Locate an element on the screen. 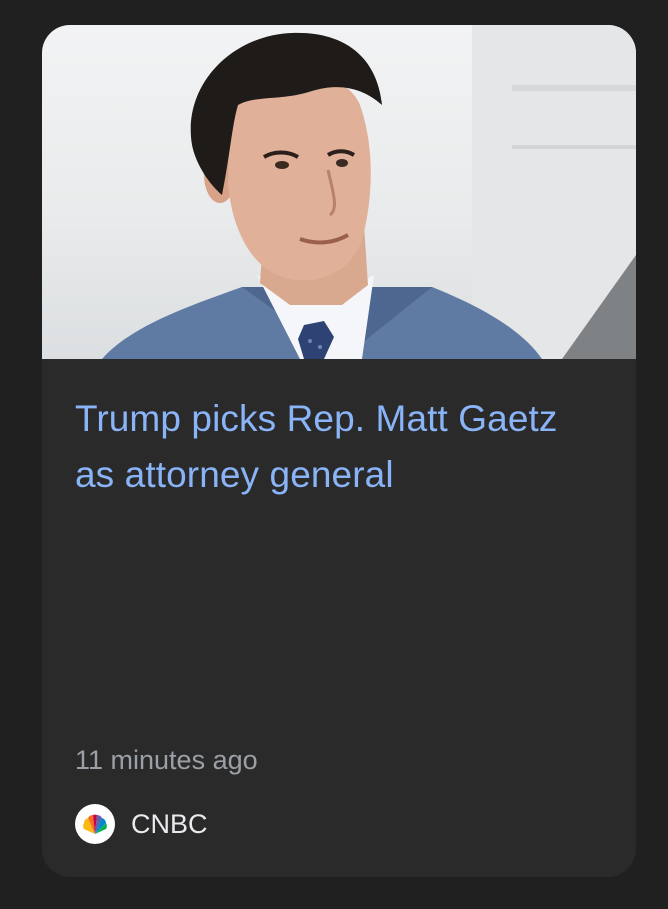  source-attribution: CNBC is located at coordinates (141, 824).